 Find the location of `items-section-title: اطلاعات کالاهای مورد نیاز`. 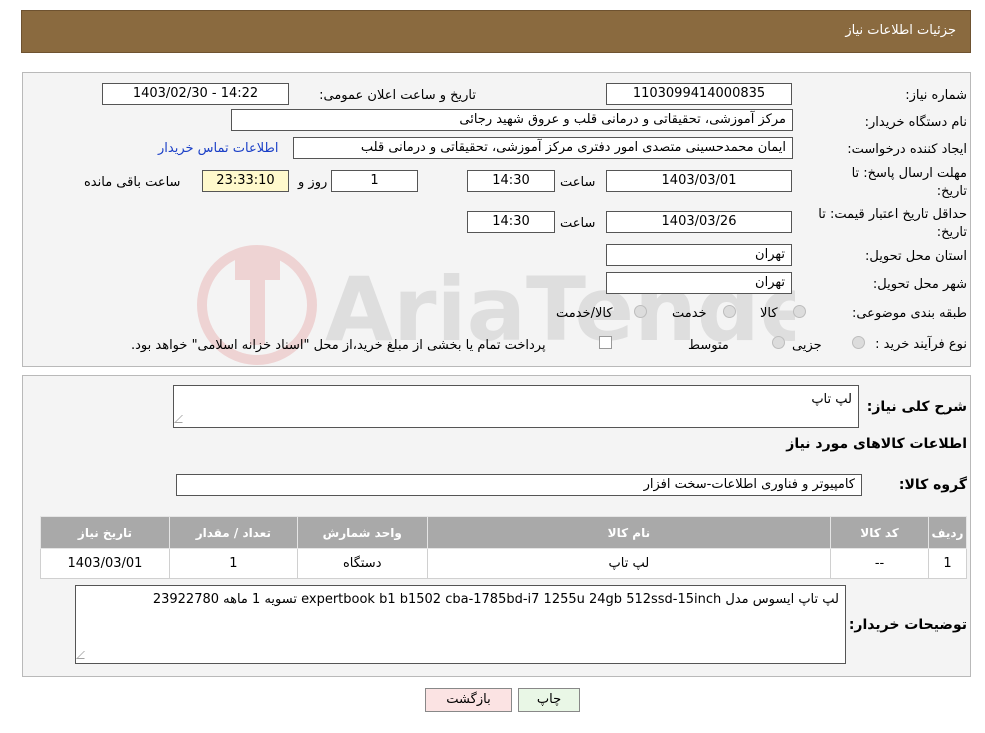

items-section-title: اطلاعات کالاهای مورد نیاز is located at coordinates (876, 444).